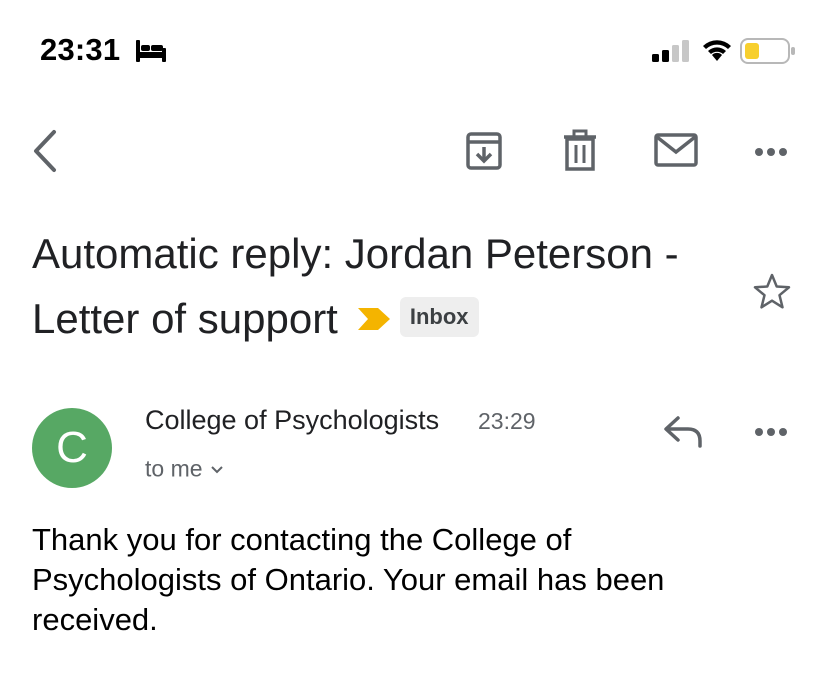 The height and width of the screenshot is (679, 828). What do you see at coordinates (768, 53) in the screenshot?
I see `battery-low-icon` at bounding box center [768, 53].